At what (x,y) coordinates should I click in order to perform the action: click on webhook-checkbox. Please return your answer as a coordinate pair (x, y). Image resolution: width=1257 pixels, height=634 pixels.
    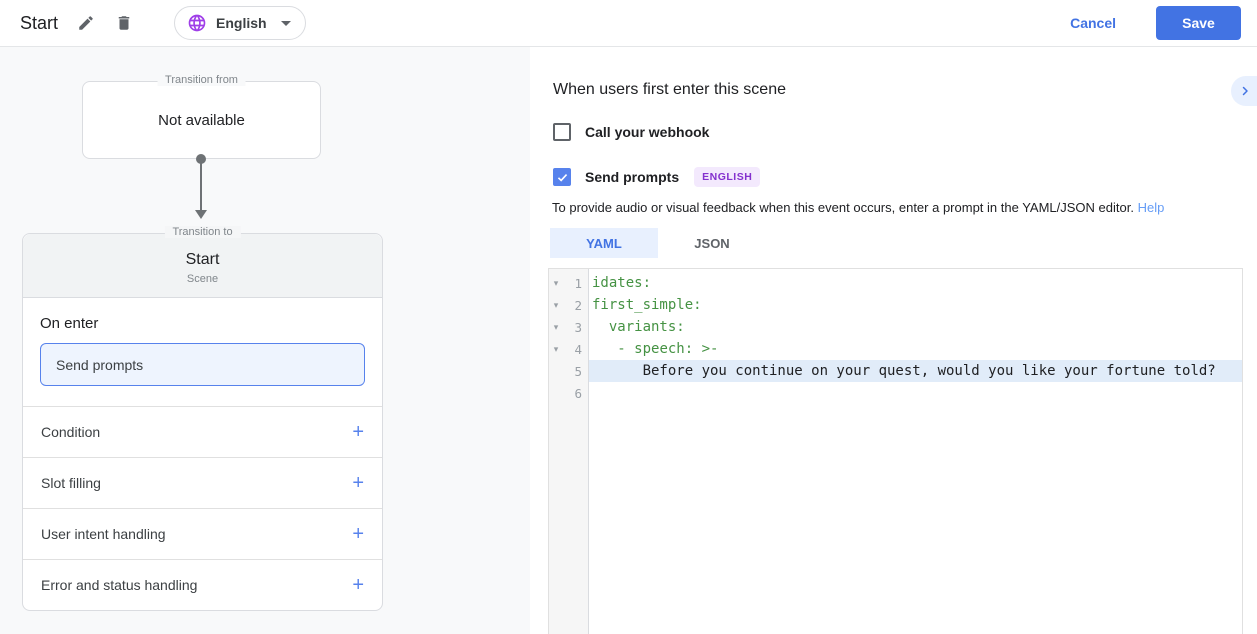
    Looking at the image, I should click on (562, 132).